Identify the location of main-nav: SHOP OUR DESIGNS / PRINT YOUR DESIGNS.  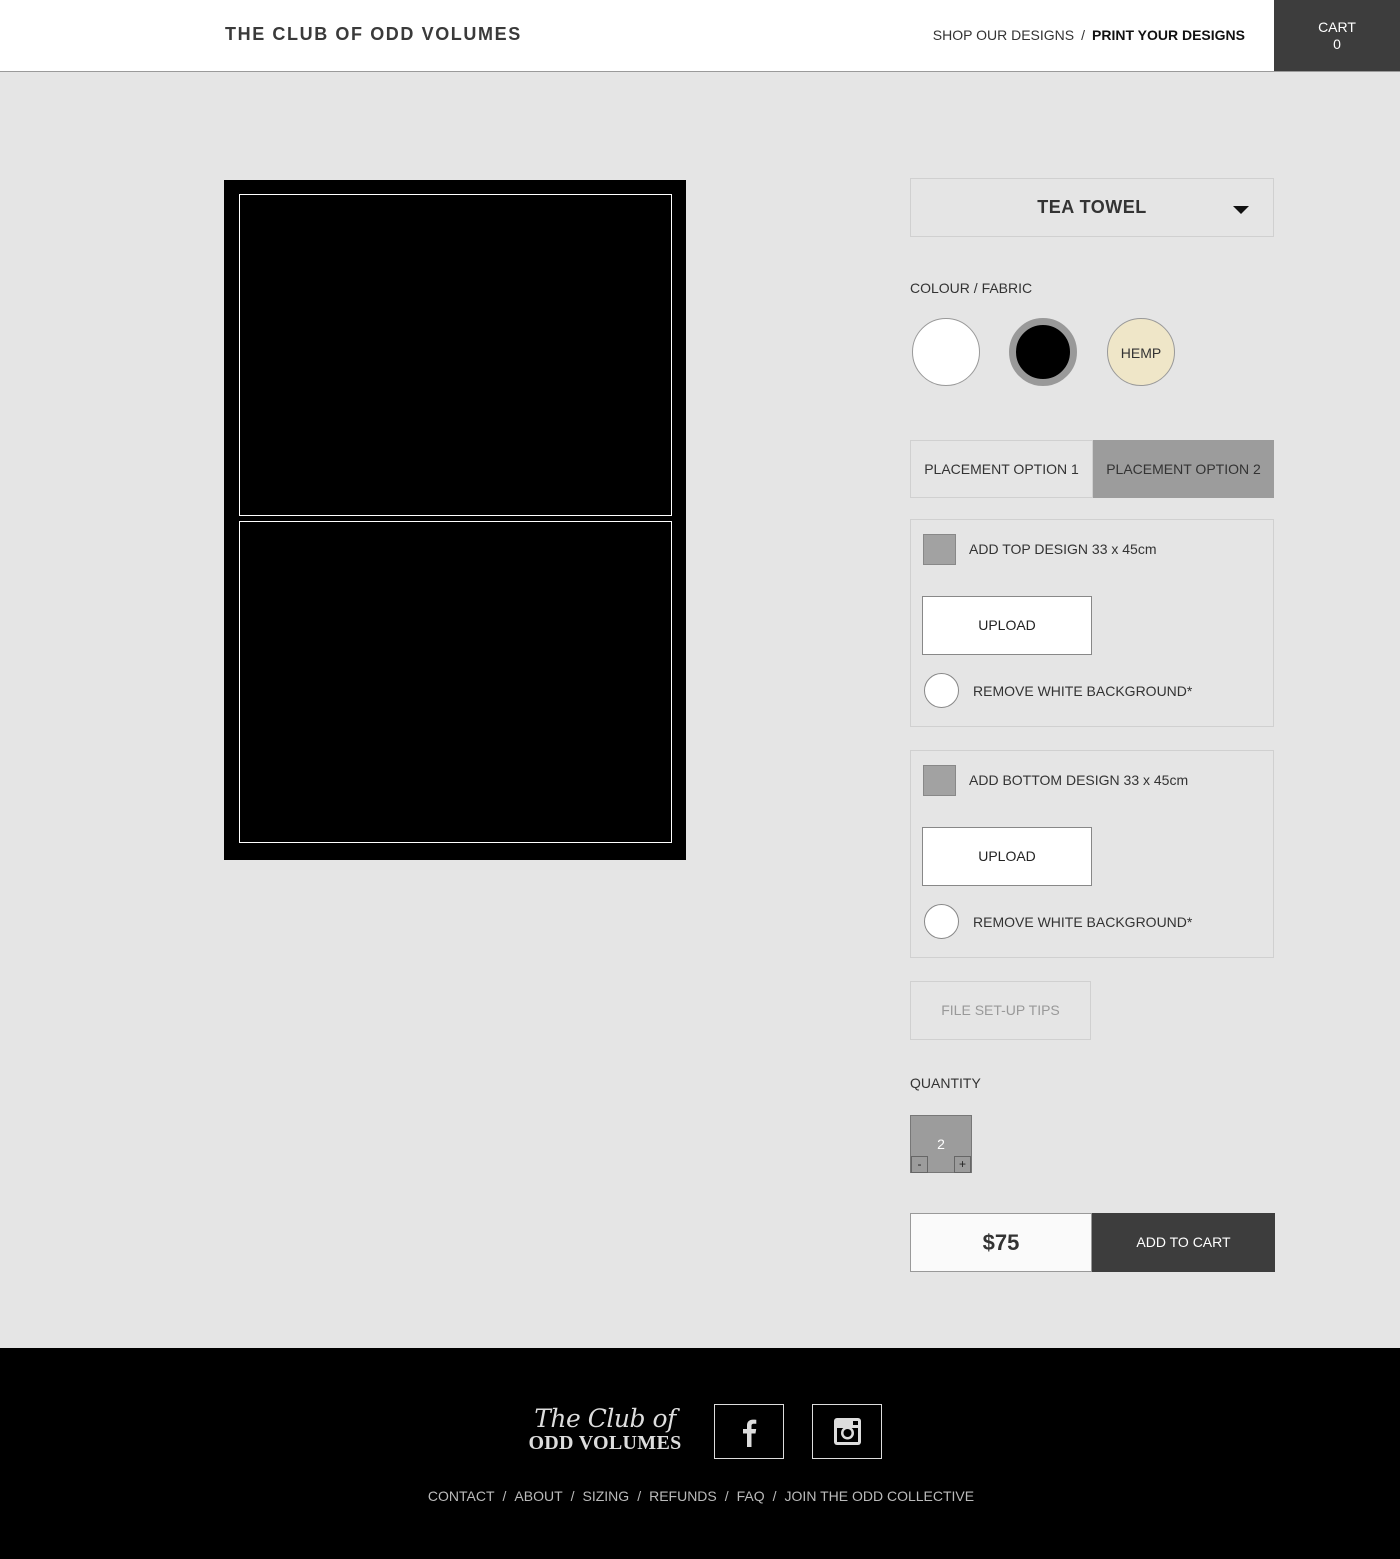
(1089, 35).